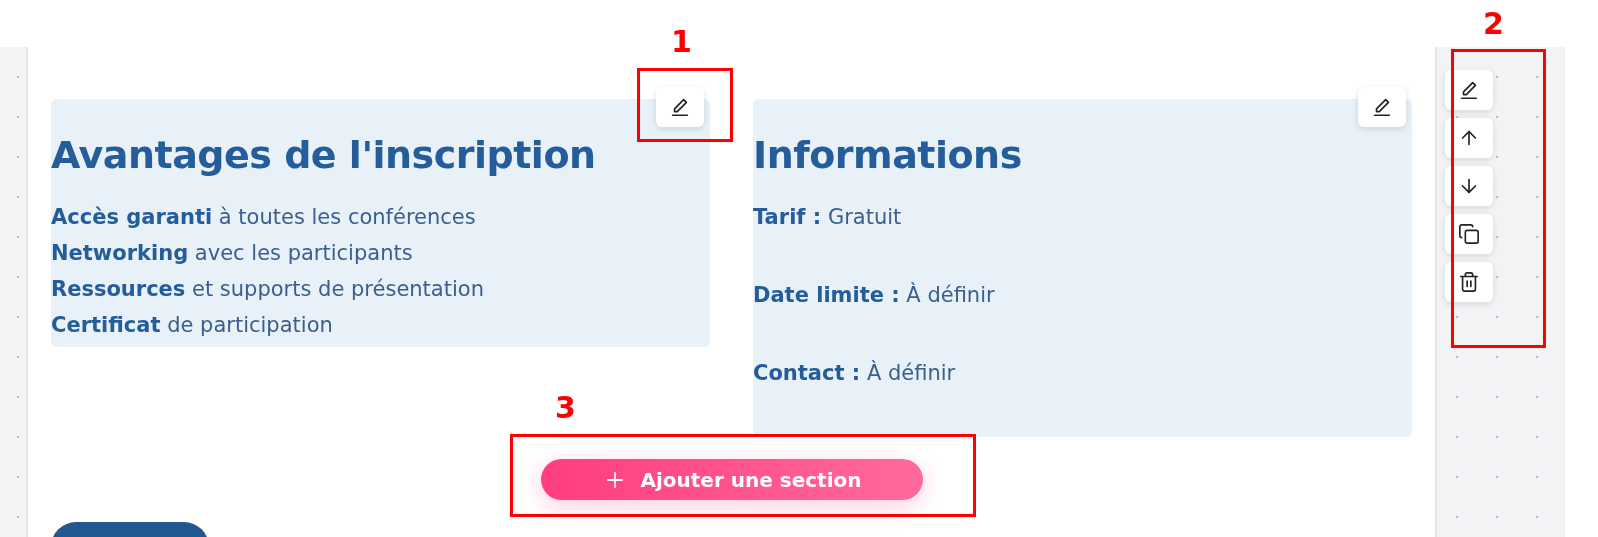 The height and width of the screenshot is (537, 1598). What do you see at coordinates (732, 479) in the screenshot?
I see `add-section-button: Ajouter une section` at bounding box center [732, 479].